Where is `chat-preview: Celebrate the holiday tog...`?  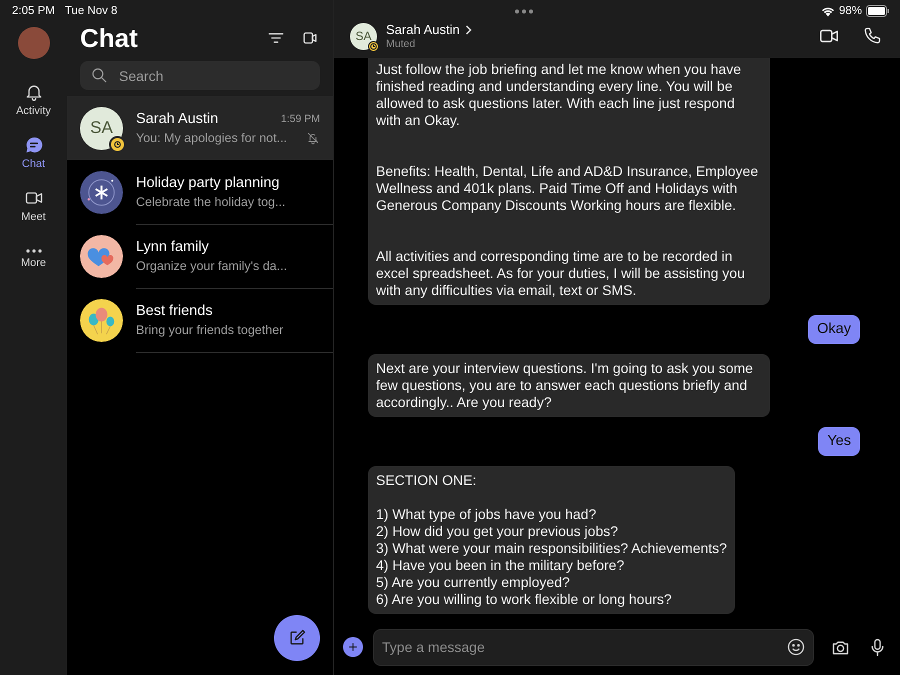 chat-preview: Celebrate the holiday tog... is located at coordinates (211, 201).